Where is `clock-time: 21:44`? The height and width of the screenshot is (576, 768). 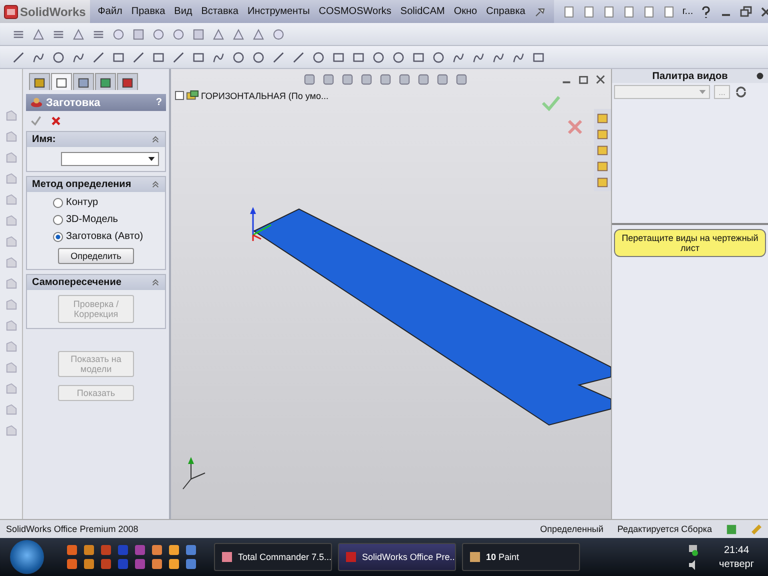 clock-time: 21:44 is located at coordinates (737, 550).